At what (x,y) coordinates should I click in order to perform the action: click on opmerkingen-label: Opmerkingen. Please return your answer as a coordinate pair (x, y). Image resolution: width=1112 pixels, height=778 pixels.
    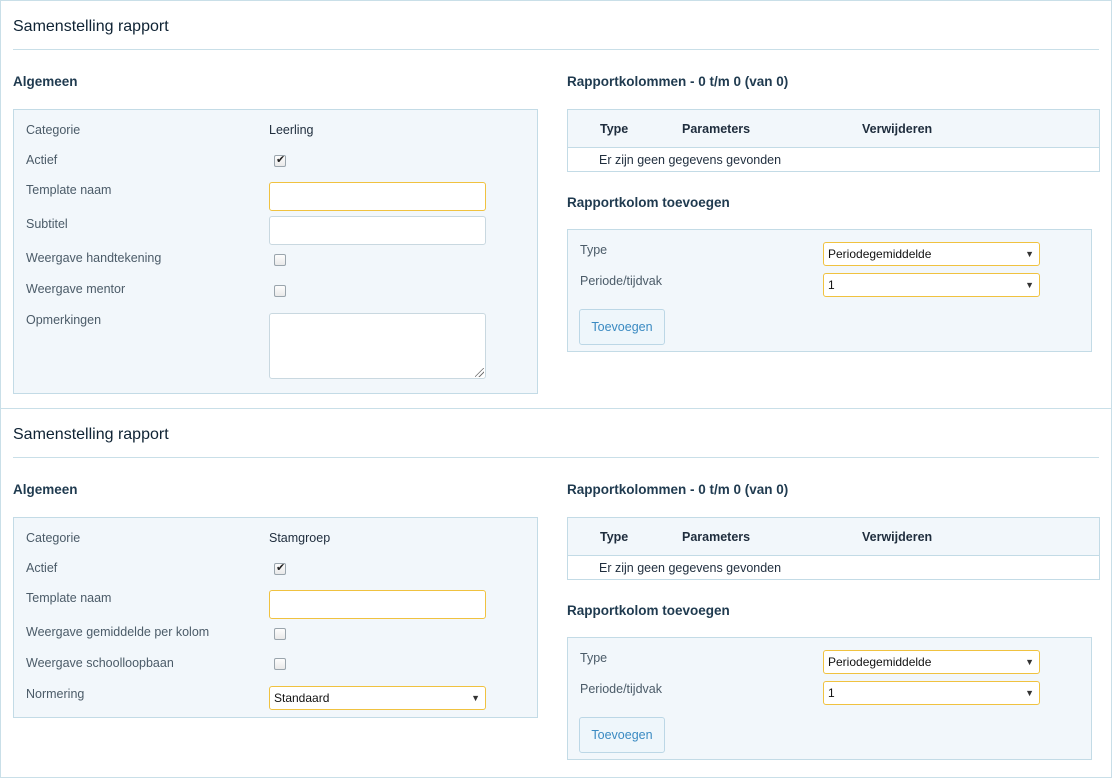
    Looking at the image, I should click on (64, 320).